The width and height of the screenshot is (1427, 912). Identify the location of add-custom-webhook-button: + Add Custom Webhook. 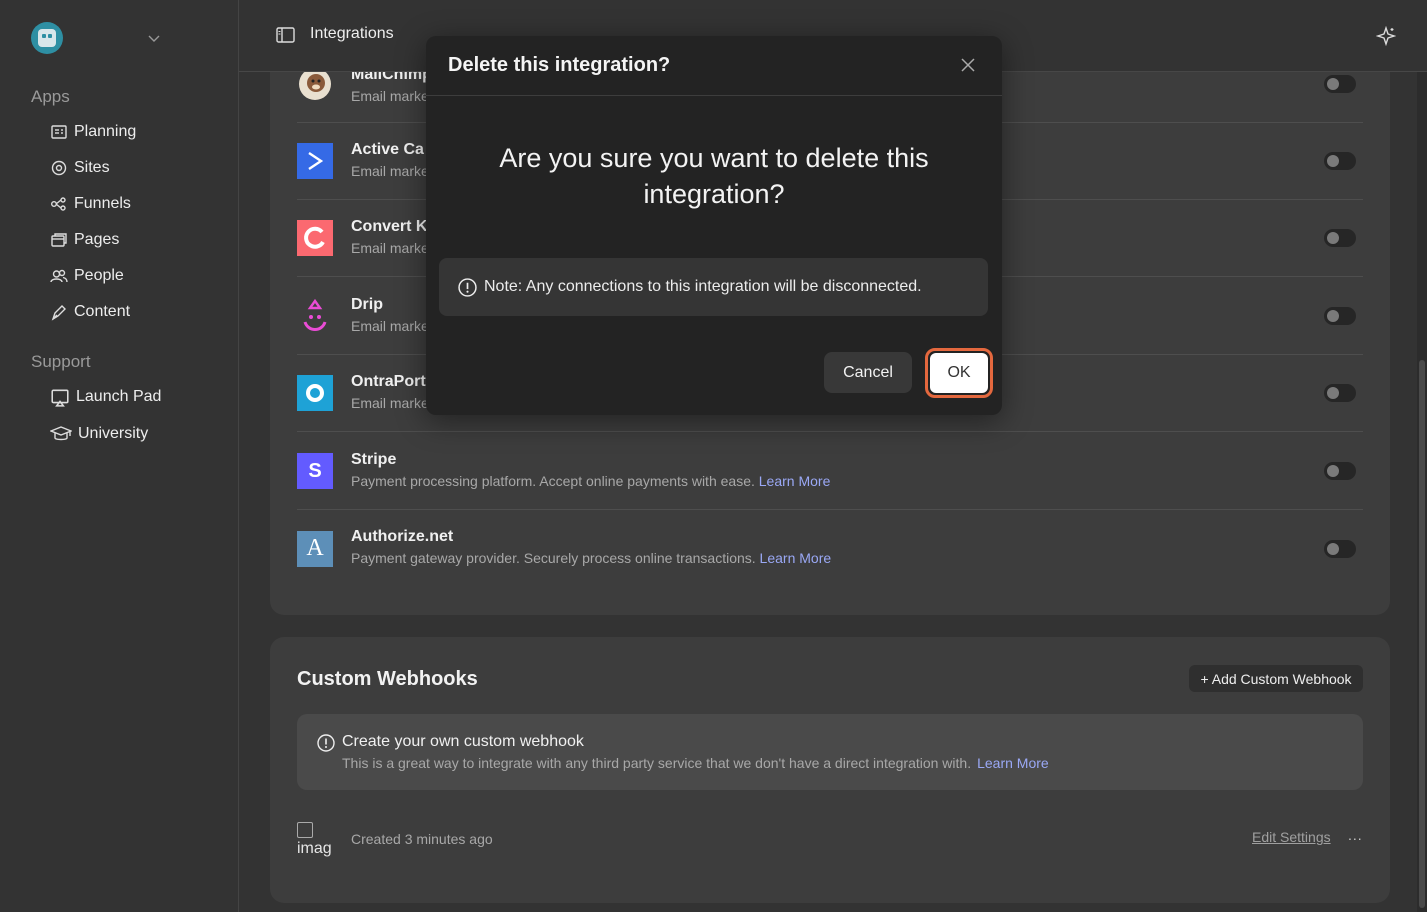
(1276, 678).